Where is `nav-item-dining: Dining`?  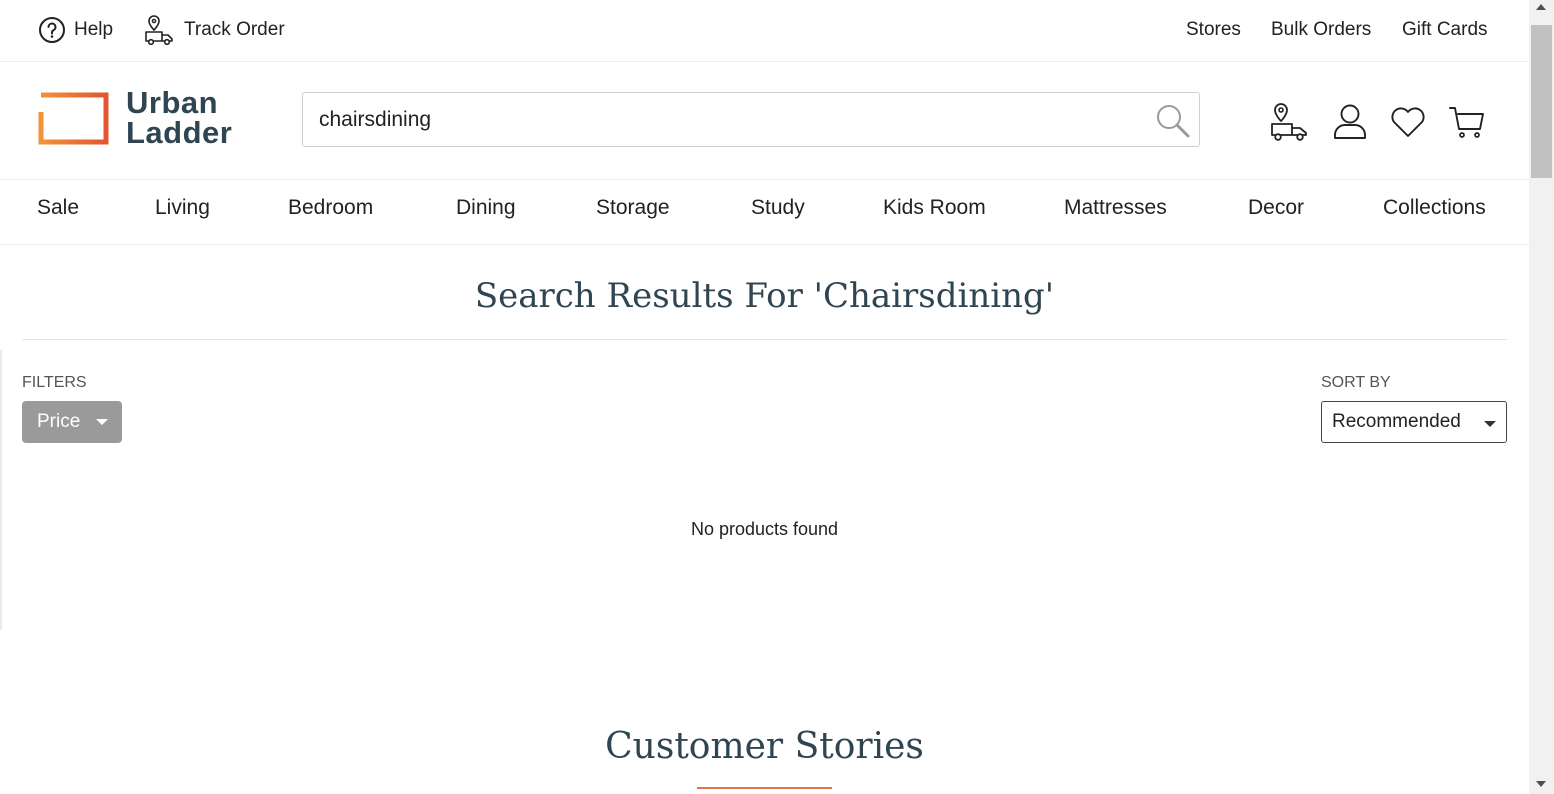 nav-item-dining: Dining is located at coordinates (486, 208).